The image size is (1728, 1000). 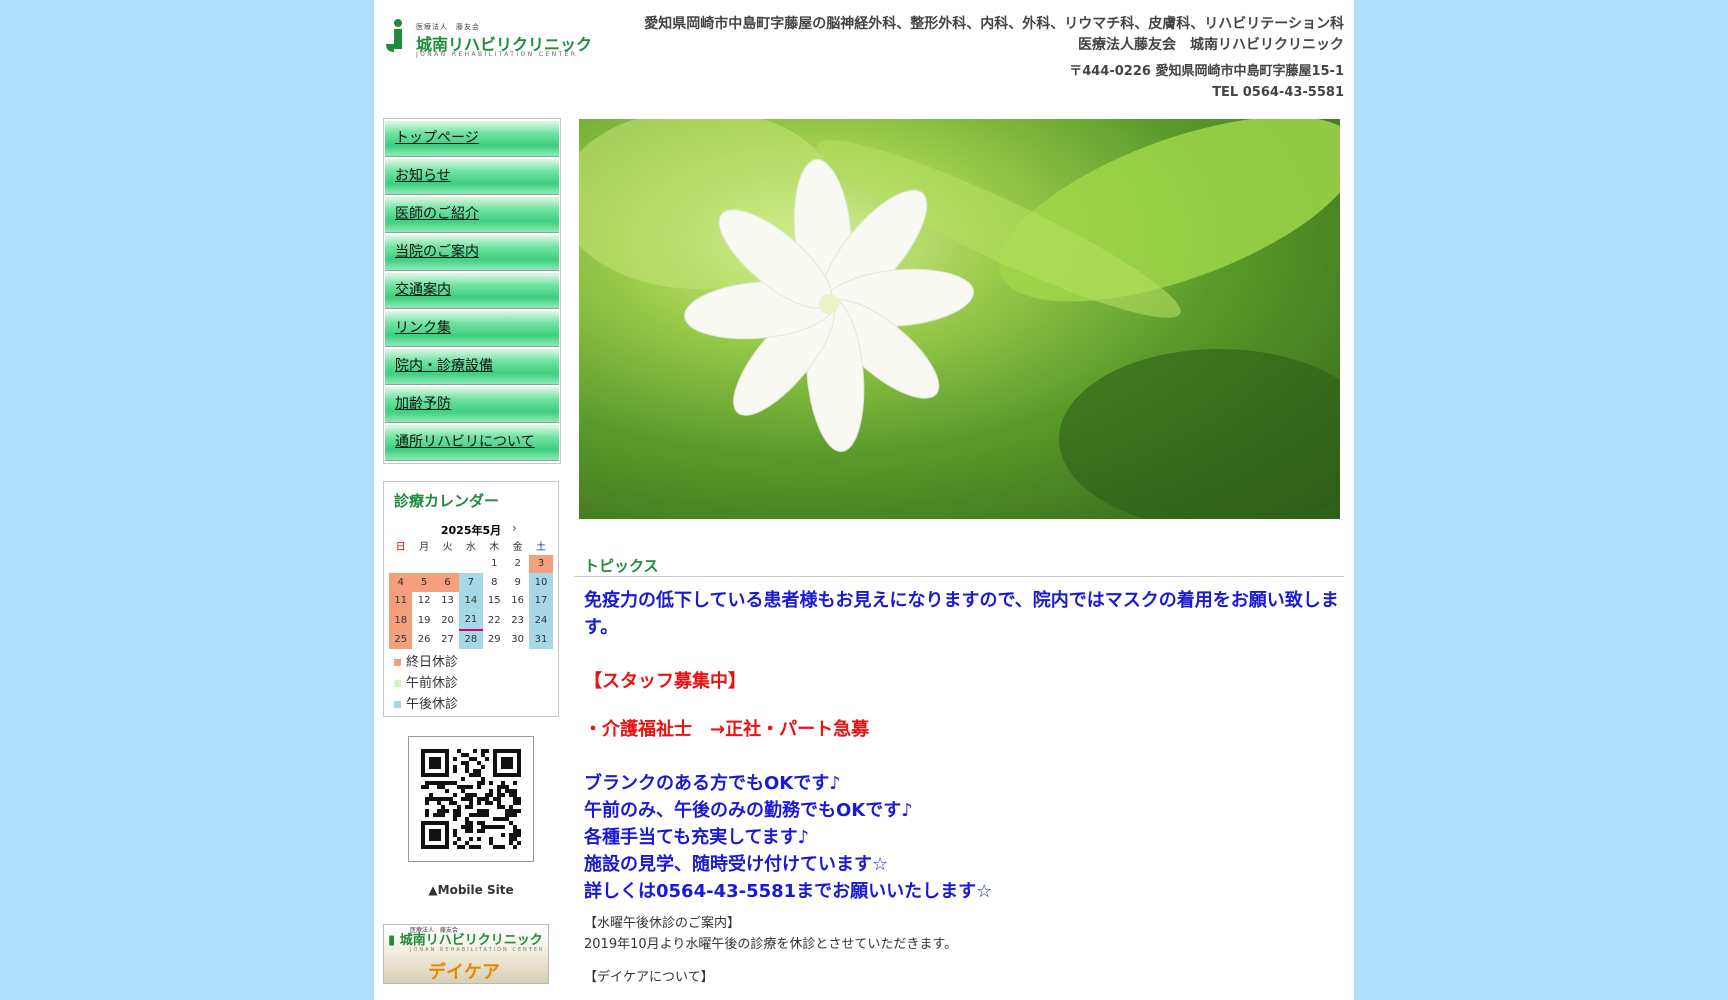 I want to click on weekday-sat: 土, so click(x=541, y=547).